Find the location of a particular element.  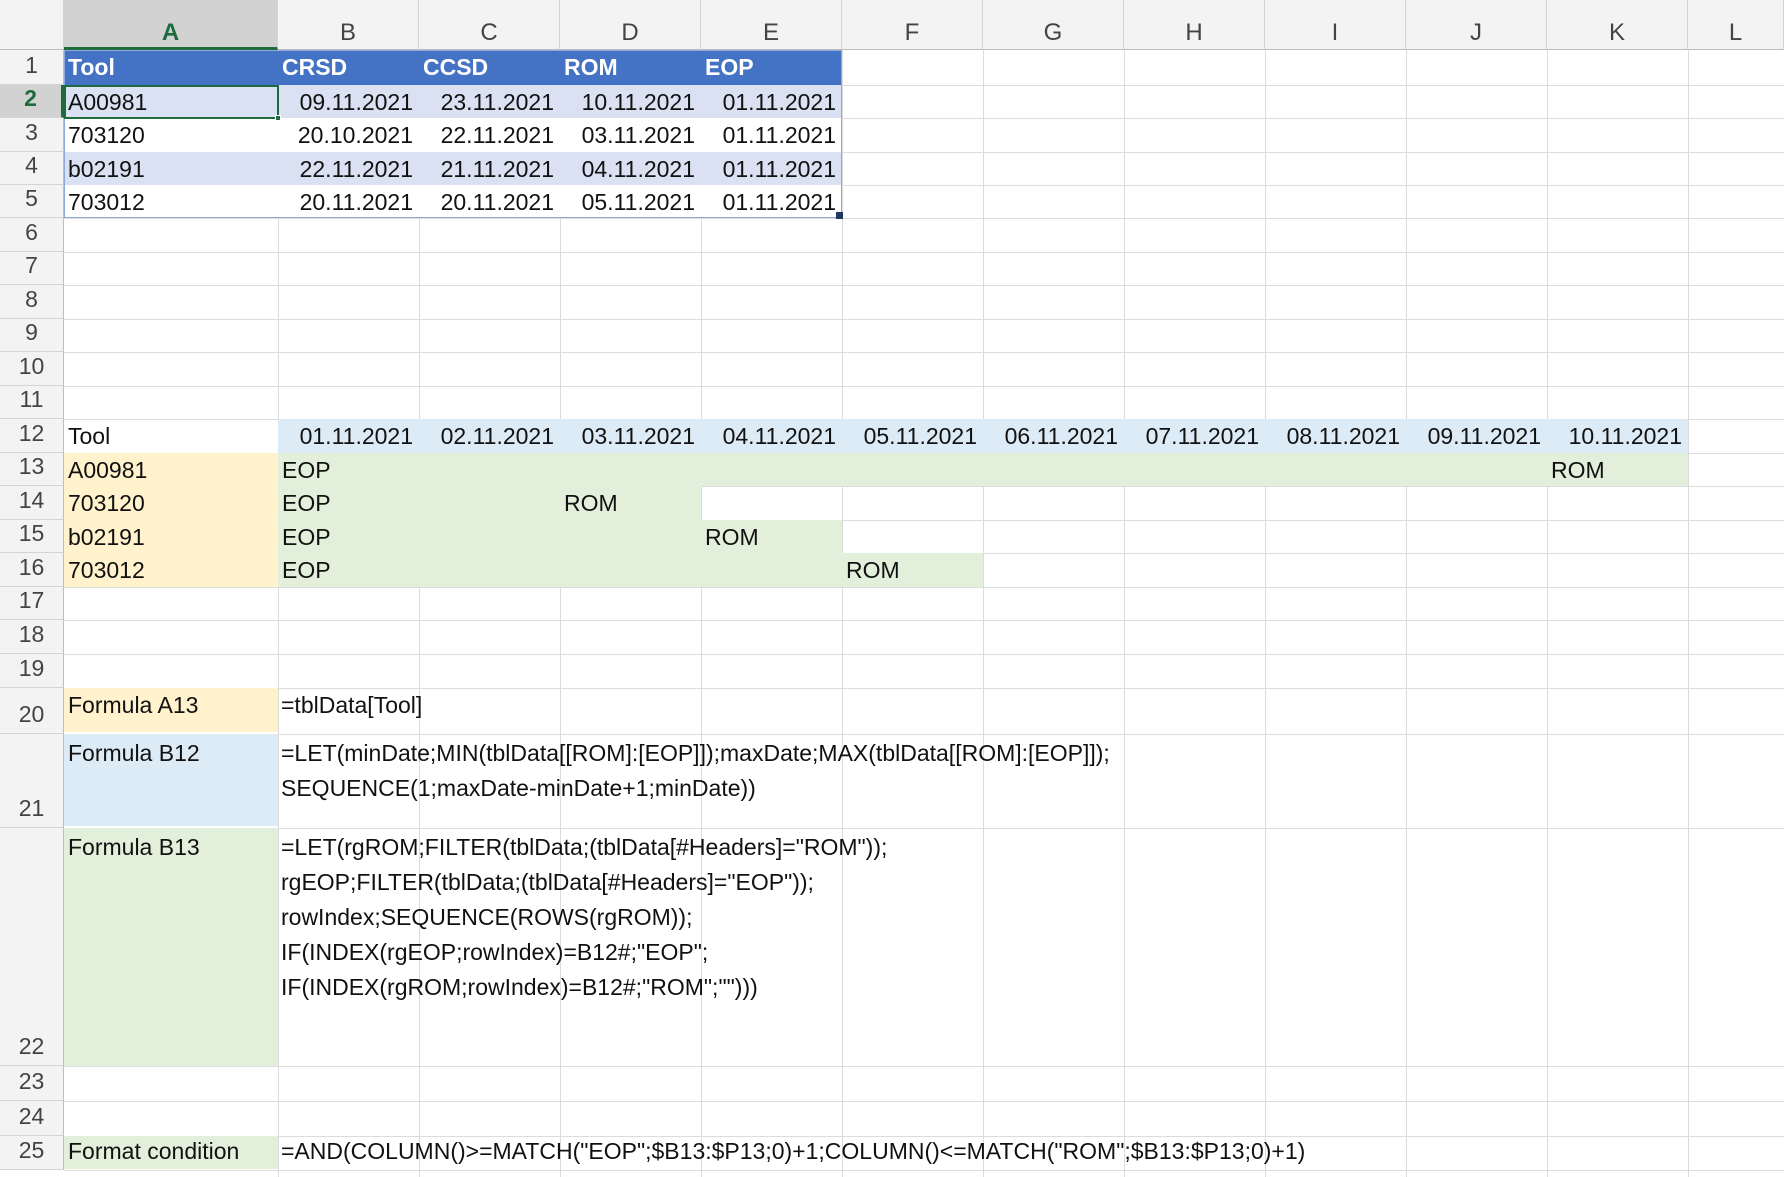

timeline-date: 03.11.2021 is located at coordinates (627, 436).